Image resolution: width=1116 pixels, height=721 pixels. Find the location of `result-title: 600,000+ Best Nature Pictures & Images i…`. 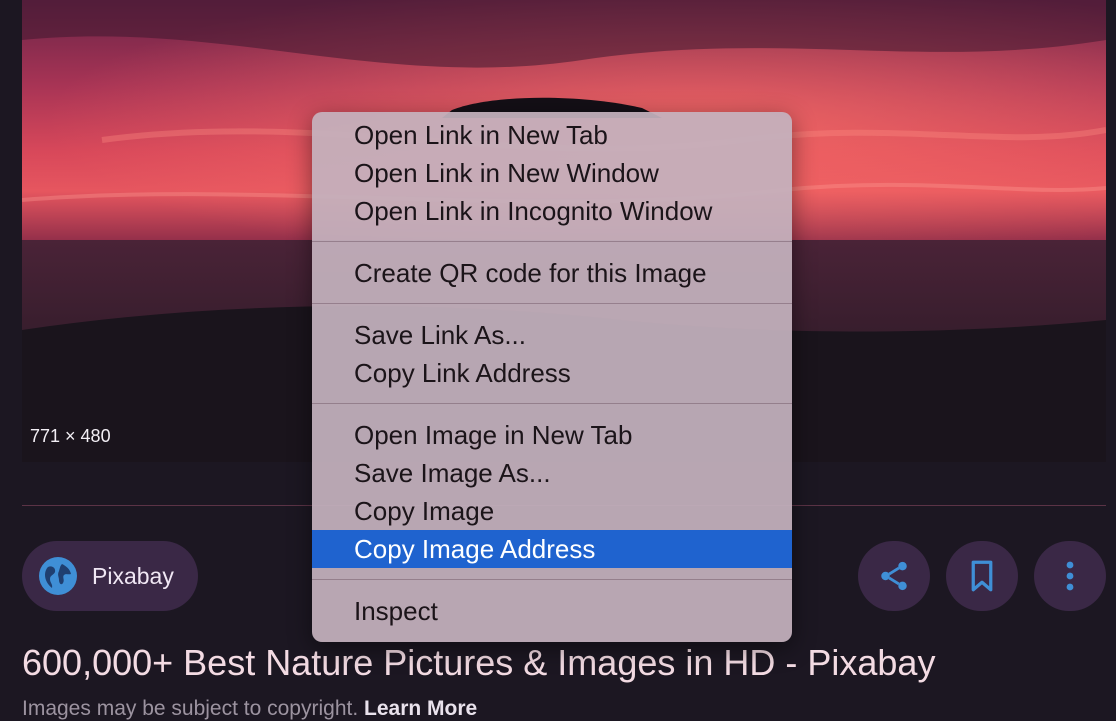

result-title: 600,000+ Best Nature Pictures & Images i… is located at coordinates (478, 663).